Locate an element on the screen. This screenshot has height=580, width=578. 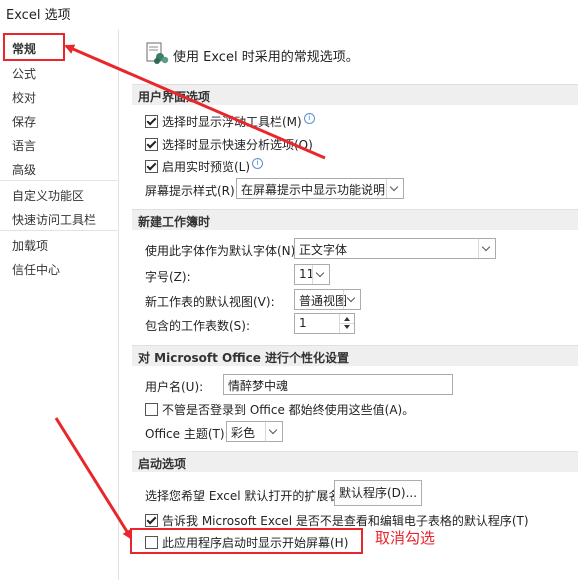
arrow-to-start-screen is located at coordinates (93, 478).